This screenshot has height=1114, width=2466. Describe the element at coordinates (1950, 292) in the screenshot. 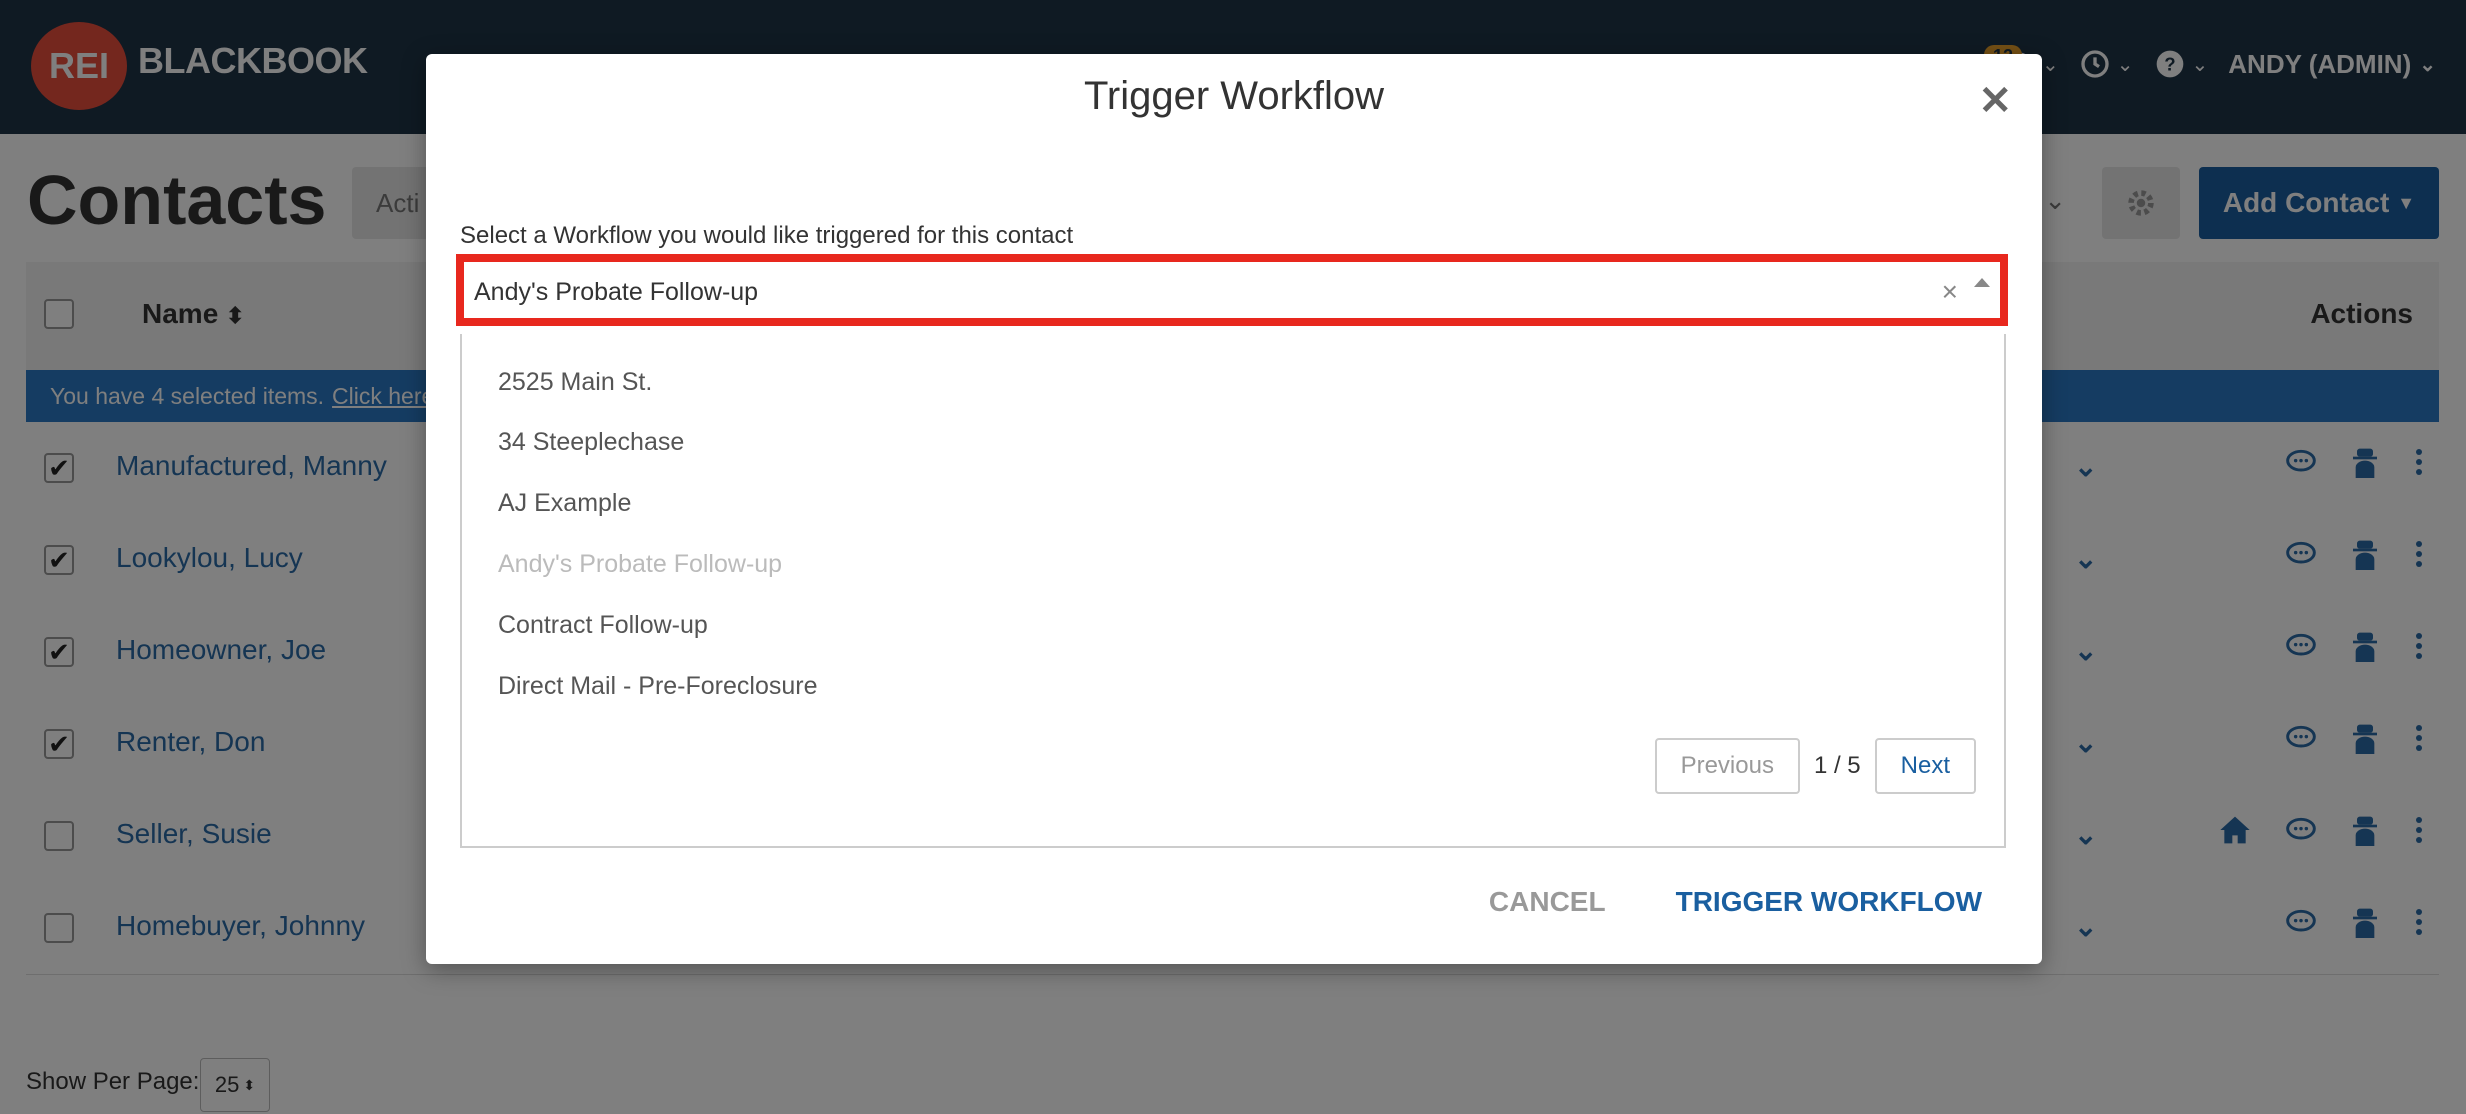

I see `clear-icon: ×` at that location.